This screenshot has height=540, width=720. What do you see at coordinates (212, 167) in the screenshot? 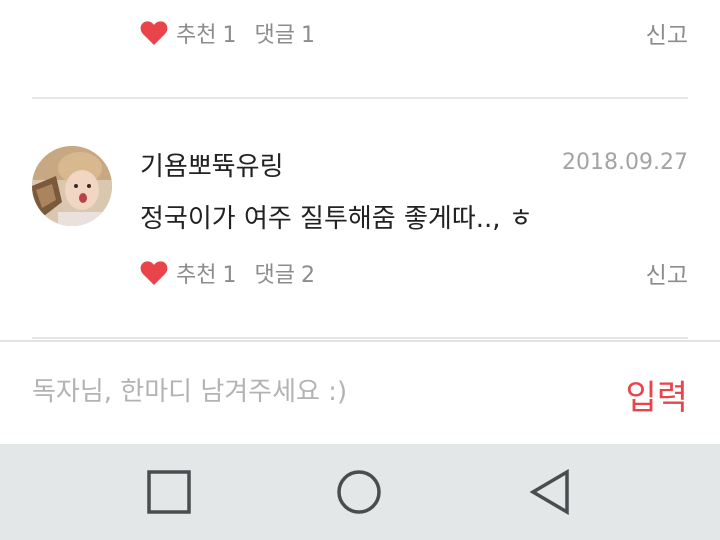
I see `comment-username: 기욤뽀뜍유링` at bounding box center [212, 167].